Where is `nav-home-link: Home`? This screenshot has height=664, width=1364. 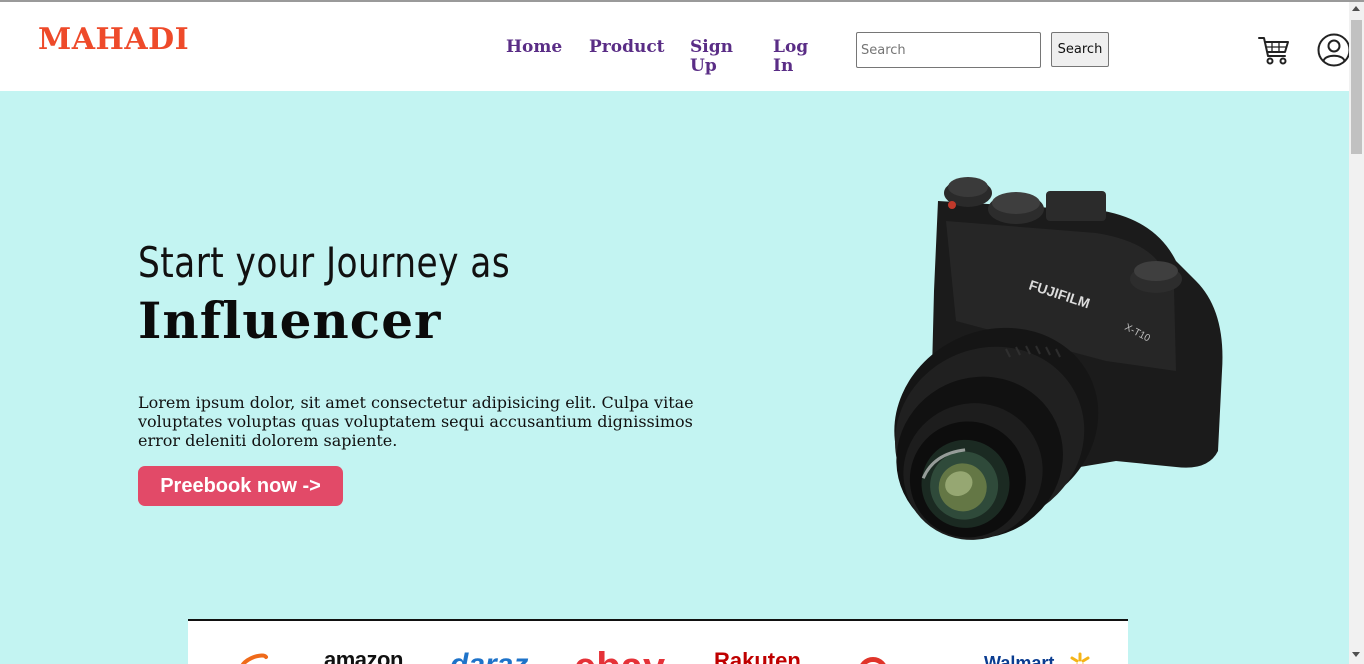 nav-home-link: Home is located at coordinates (534, 47).